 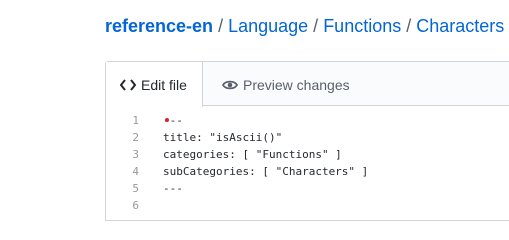 What do you see at coordinates (159, 26) in the screenshot?
I see `breadcrumb-repo-link: reference-en` at bounding box center [159, 26].